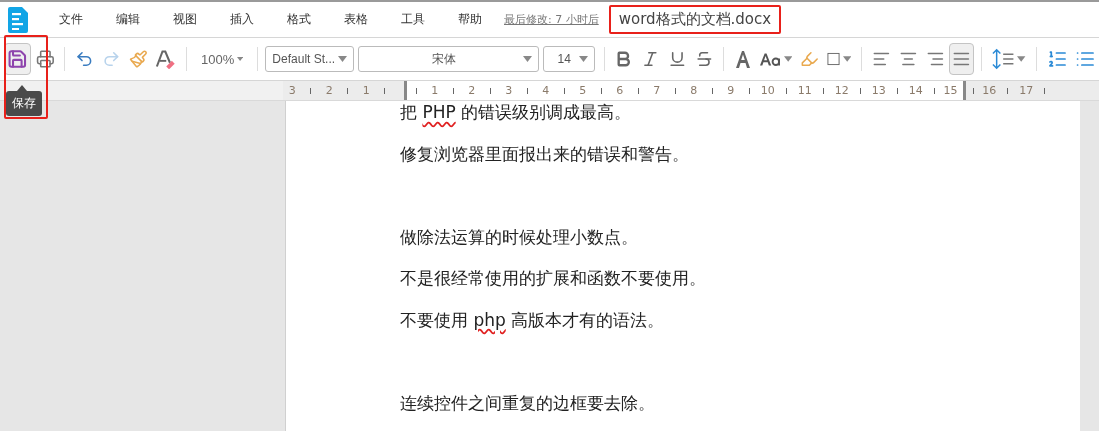 This screenshot has height=431, width=1099. I want to click on paragraph: 不要使用 php 高版本才有的语法。, so click(533, 320).